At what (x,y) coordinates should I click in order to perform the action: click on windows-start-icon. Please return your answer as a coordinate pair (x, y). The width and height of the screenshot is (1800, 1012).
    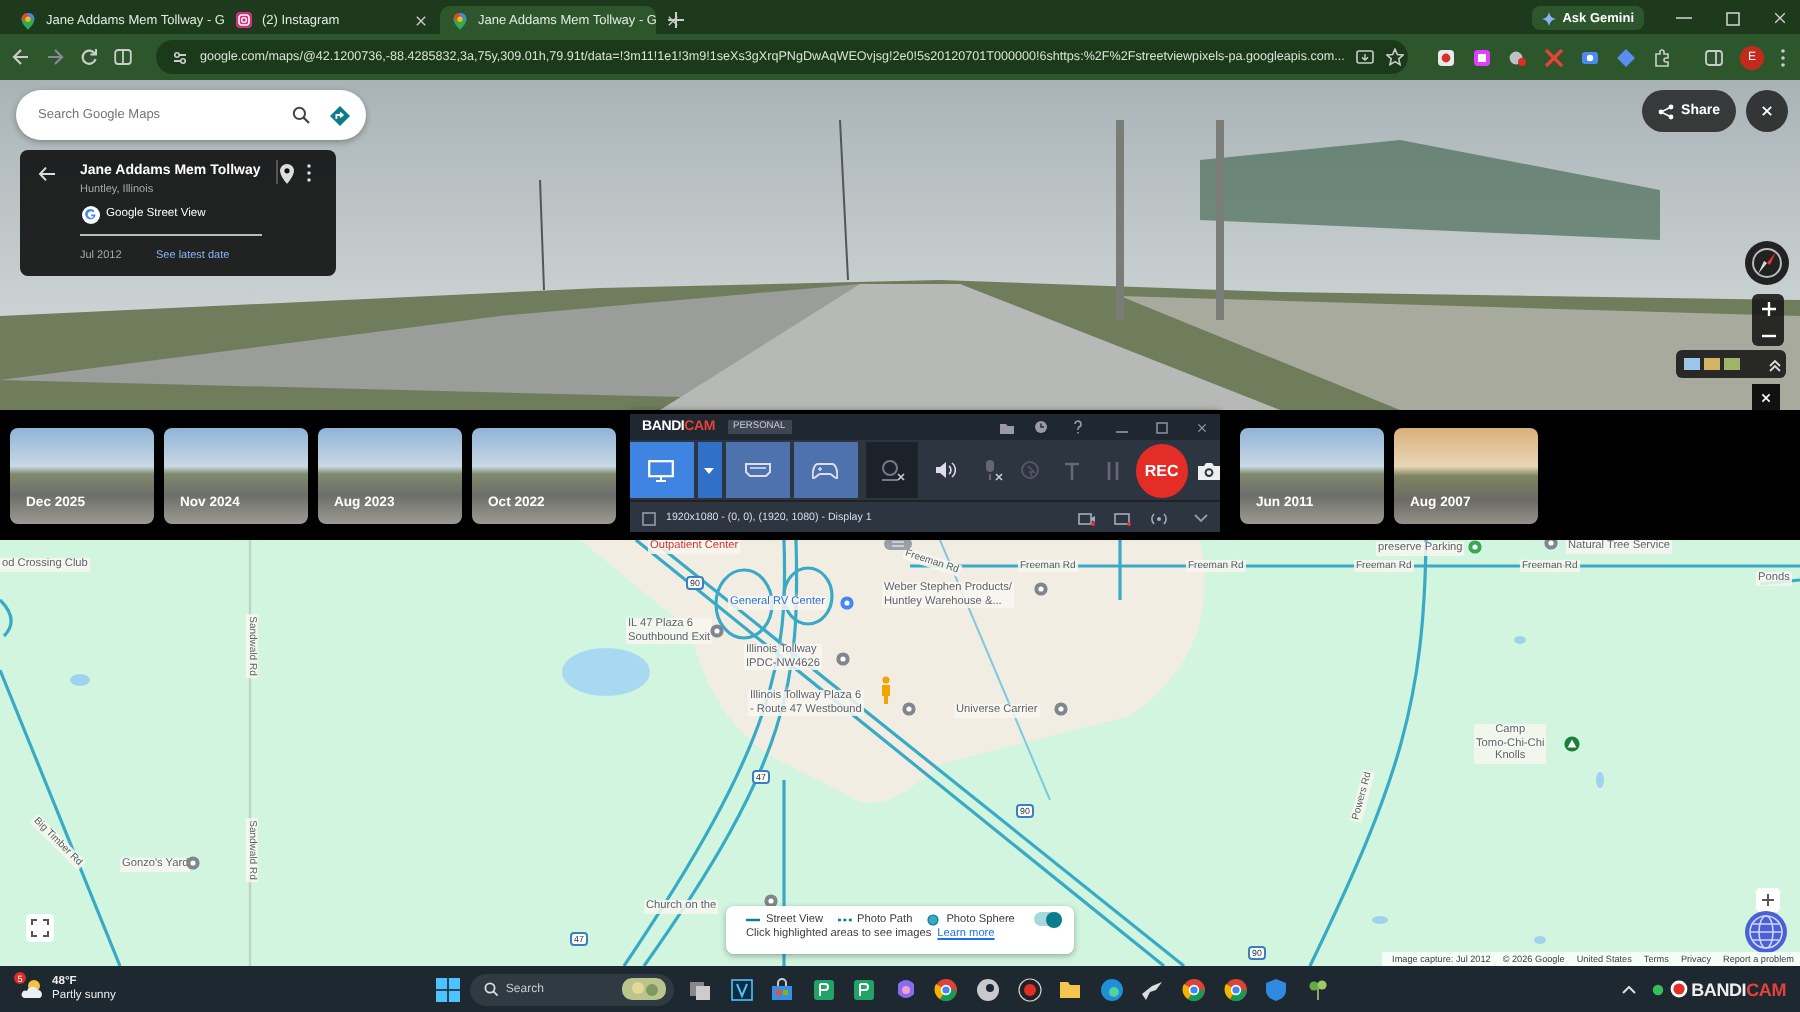
    Looking at the image, I should click on (447, 989).